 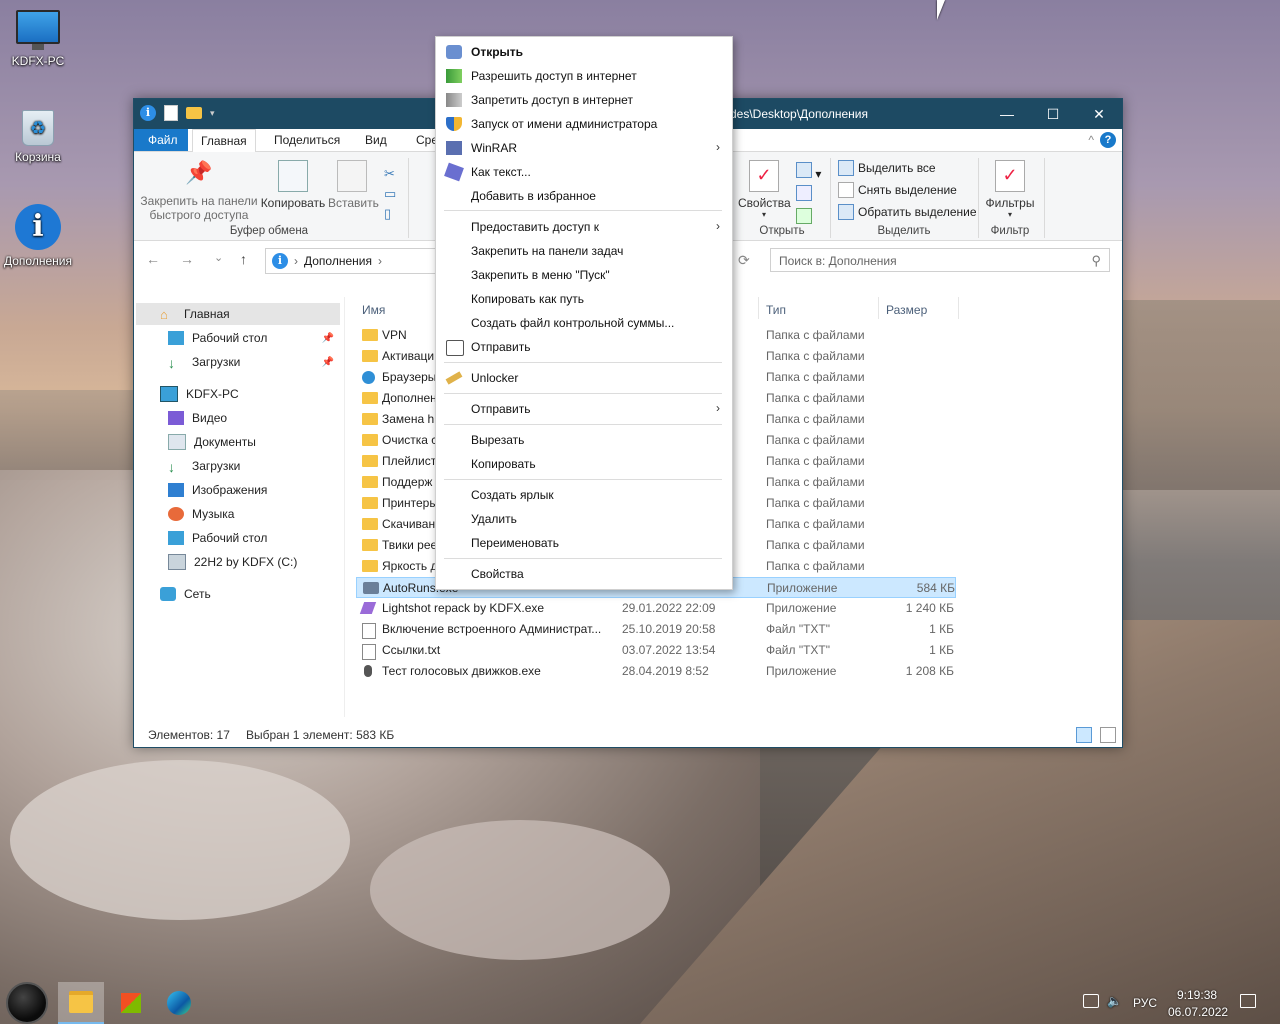 What do you see at coordinates (584, 76) in the screenshot?
I see `menu-item-allow-internet: Разрешить доступ в интернет` at bounding box center [584, 76].